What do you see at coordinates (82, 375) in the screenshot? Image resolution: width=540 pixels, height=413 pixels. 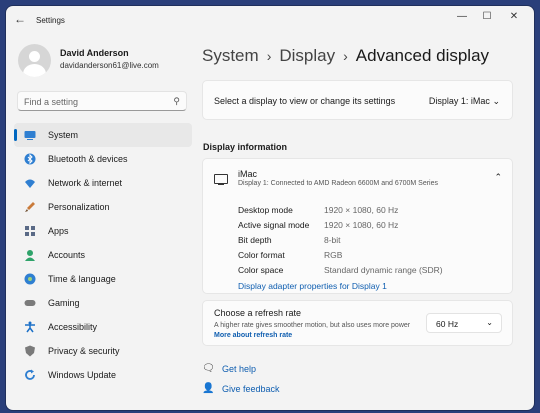 I see `sidebar-item-label: Windows Update` at bounding box center [82, 375].